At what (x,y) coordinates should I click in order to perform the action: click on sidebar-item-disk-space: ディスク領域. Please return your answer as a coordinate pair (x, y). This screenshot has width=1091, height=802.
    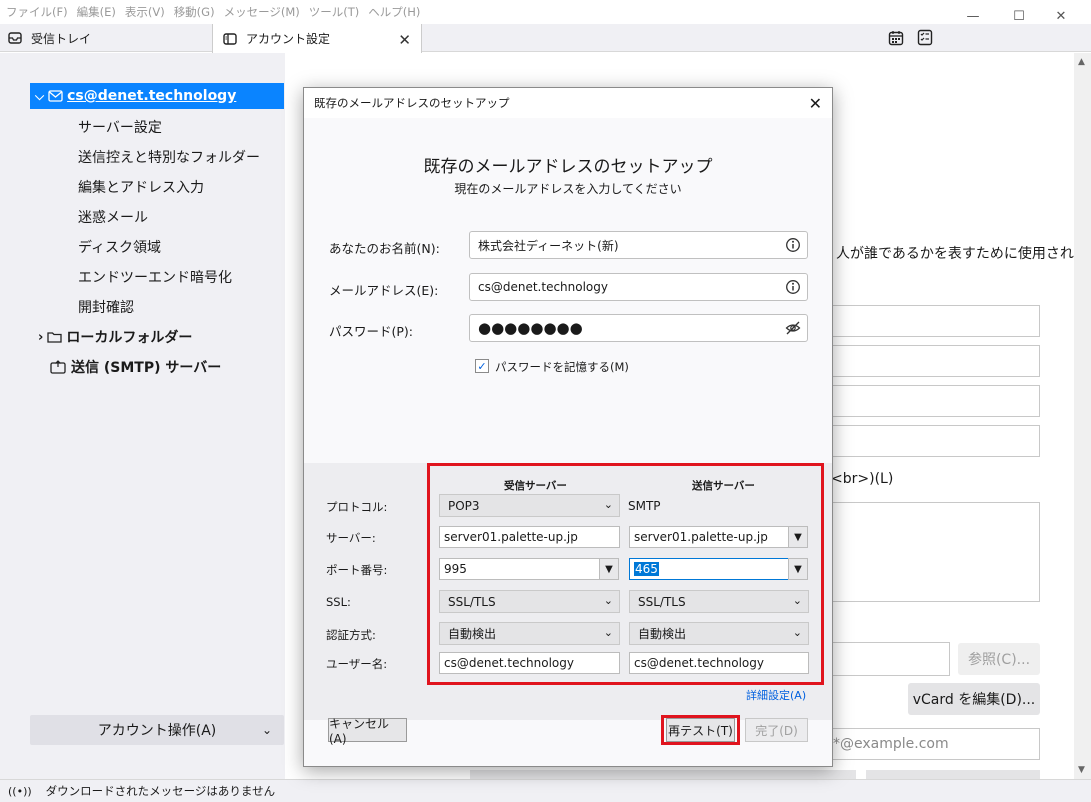
    Looking at the image, I should click on (119, 247).